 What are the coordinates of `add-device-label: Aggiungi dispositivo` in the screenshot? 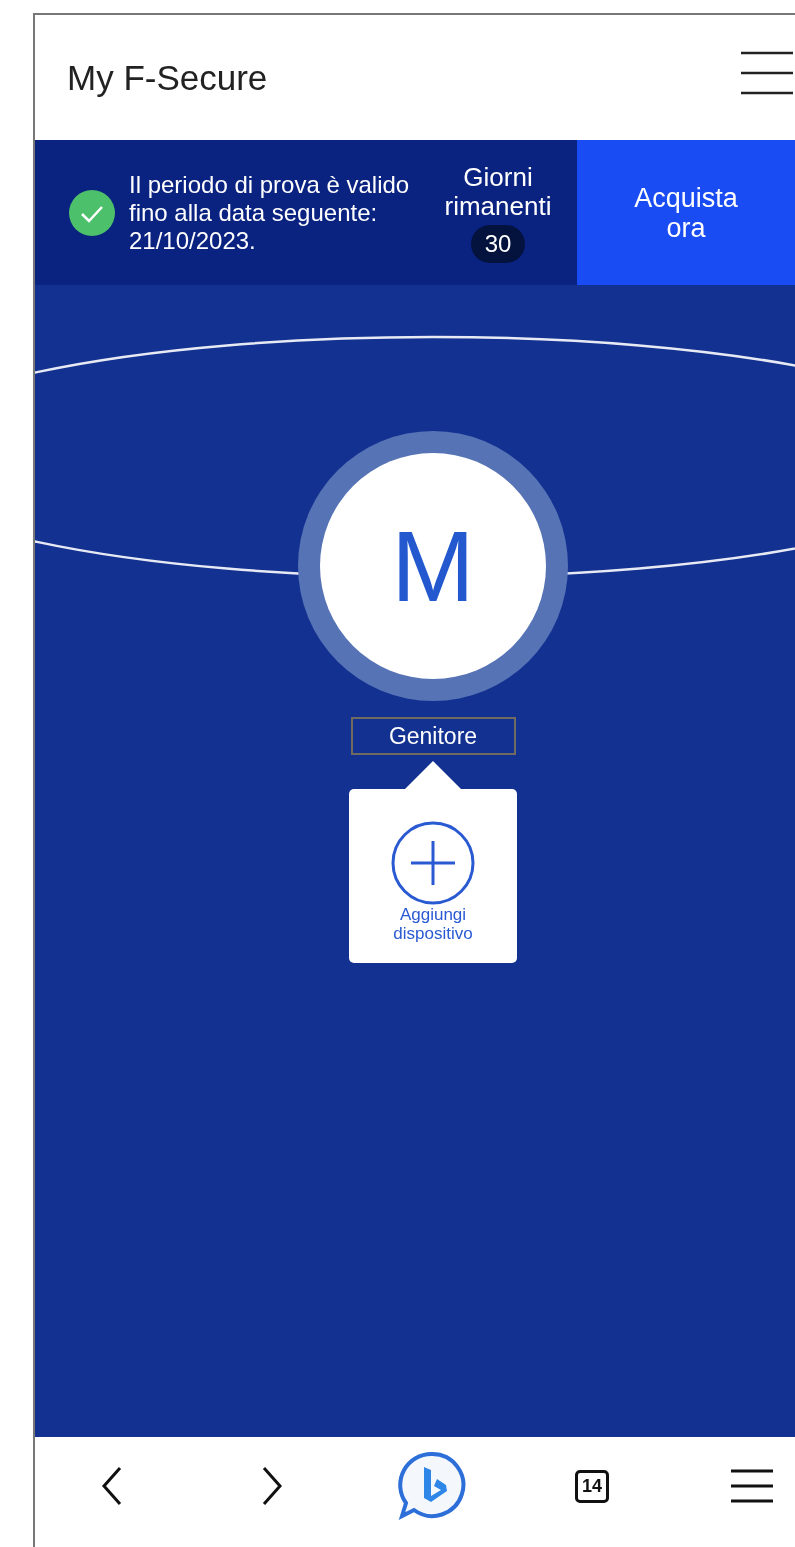 It's located at (433, 924).